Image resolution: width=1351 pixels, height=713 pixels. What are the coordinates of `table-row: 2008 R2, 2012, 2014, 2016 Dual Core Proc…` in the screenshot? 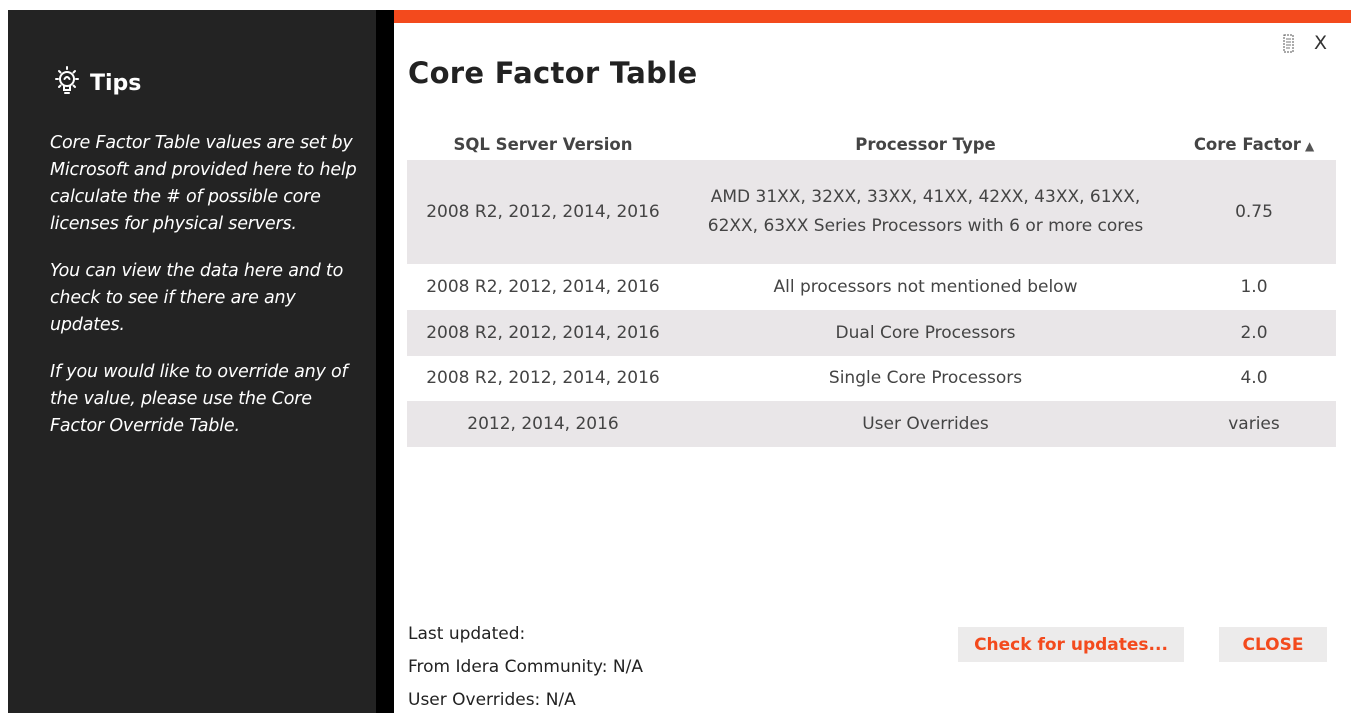 It's located at (871, 333).